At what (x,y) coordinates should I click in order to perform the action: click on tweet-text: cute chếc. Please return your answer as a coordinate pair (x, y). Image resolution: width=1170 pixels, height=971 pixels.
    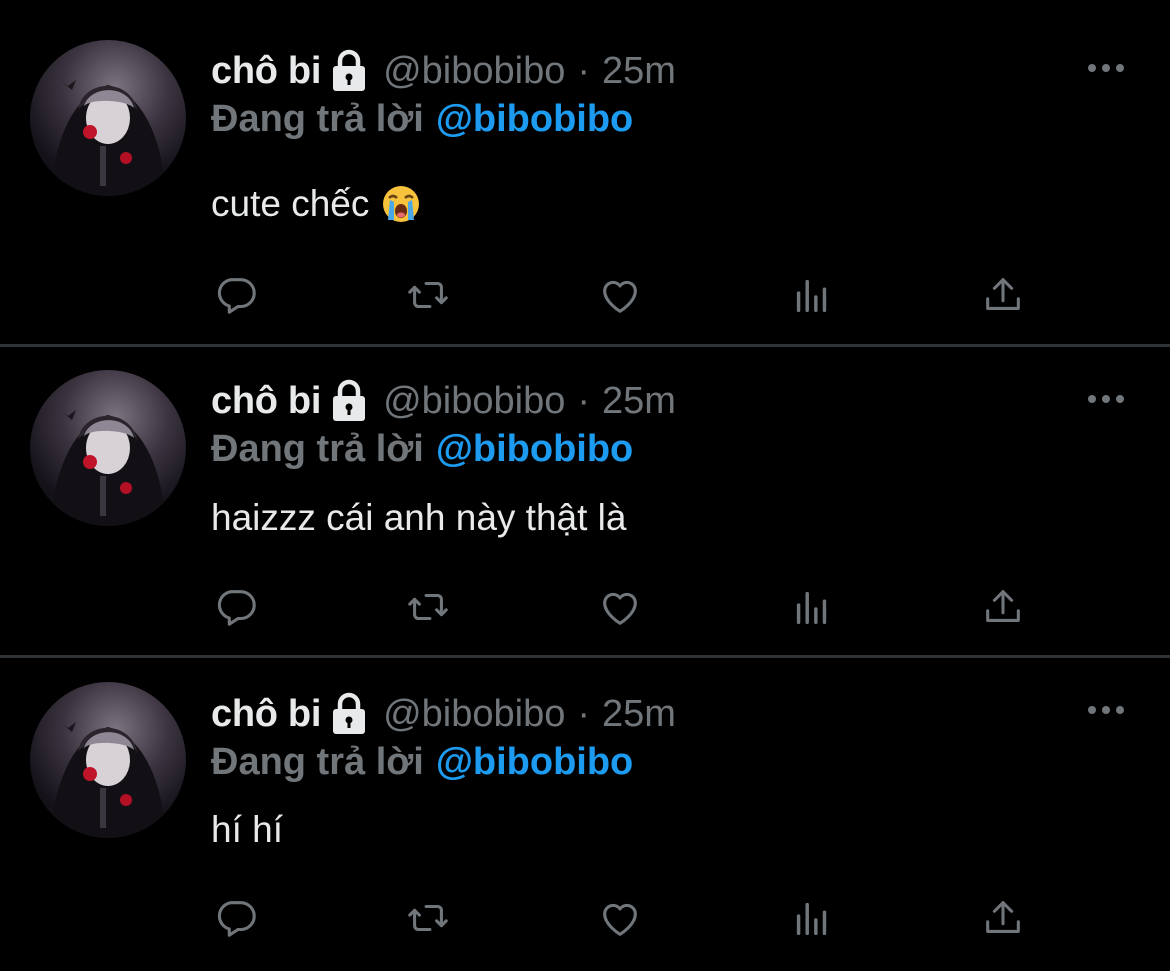
    Looking at the image, I should click on (316, 204).